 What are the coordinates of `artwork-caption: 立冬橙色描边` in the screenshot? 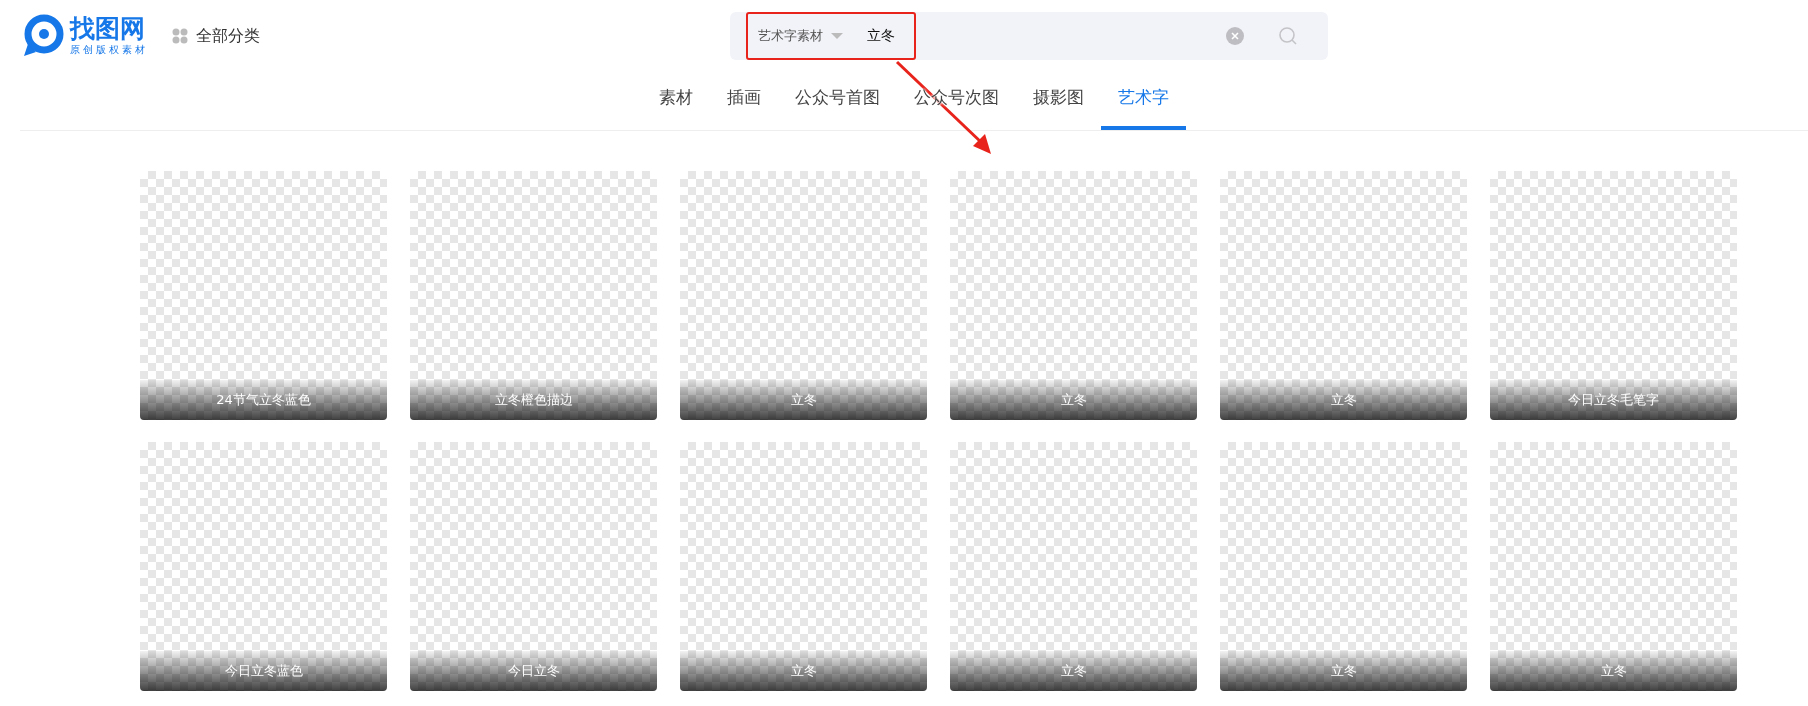 It's located at (533, 400).